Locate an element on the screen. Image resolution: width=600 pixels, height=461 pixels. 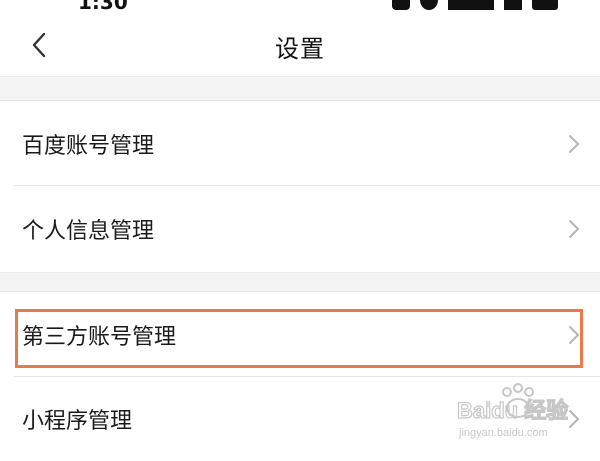
clock-icon is located at coordinates (429, 5).